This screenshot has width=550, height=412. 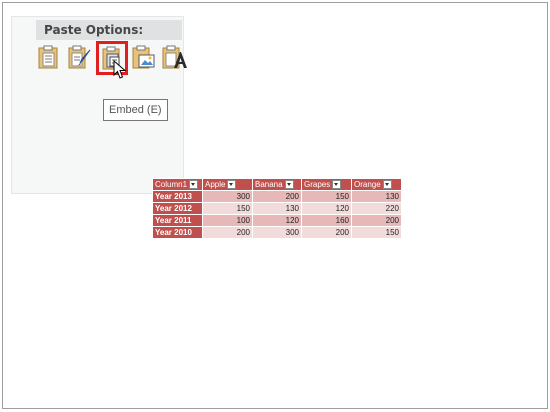 What do you see at coordinates (177, 196) in the screenshot?
I see `row-header: Year 2013` at bounding box center [177, 196].